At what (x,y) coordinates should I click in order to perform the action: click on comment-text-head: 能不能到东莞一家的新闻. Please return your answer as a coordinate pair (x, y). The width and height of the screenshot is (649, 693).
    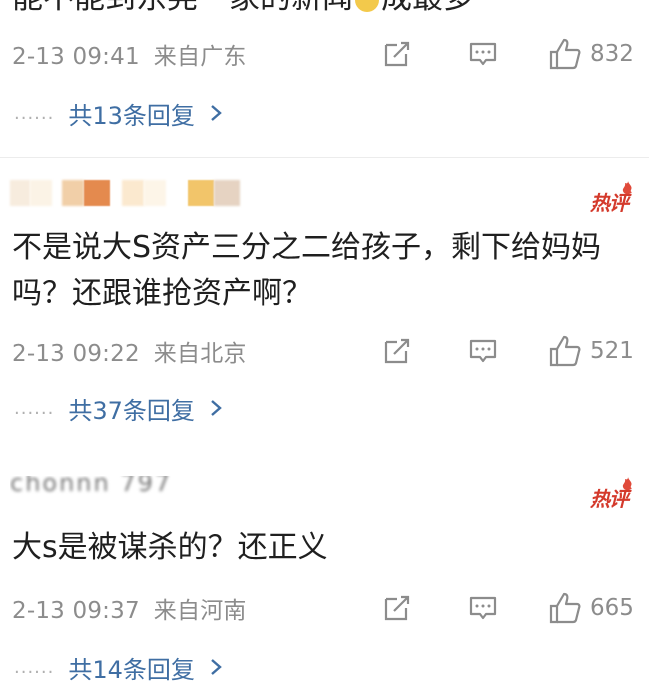
    Looking at the image, I should click on (182, 8).